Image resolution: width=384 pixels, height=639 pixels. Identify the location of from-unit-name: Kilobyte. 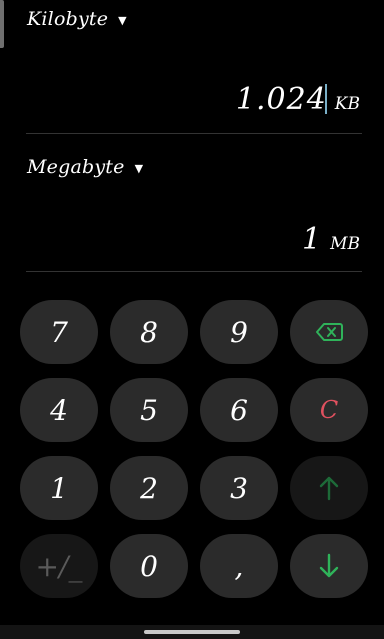
(68, 19).